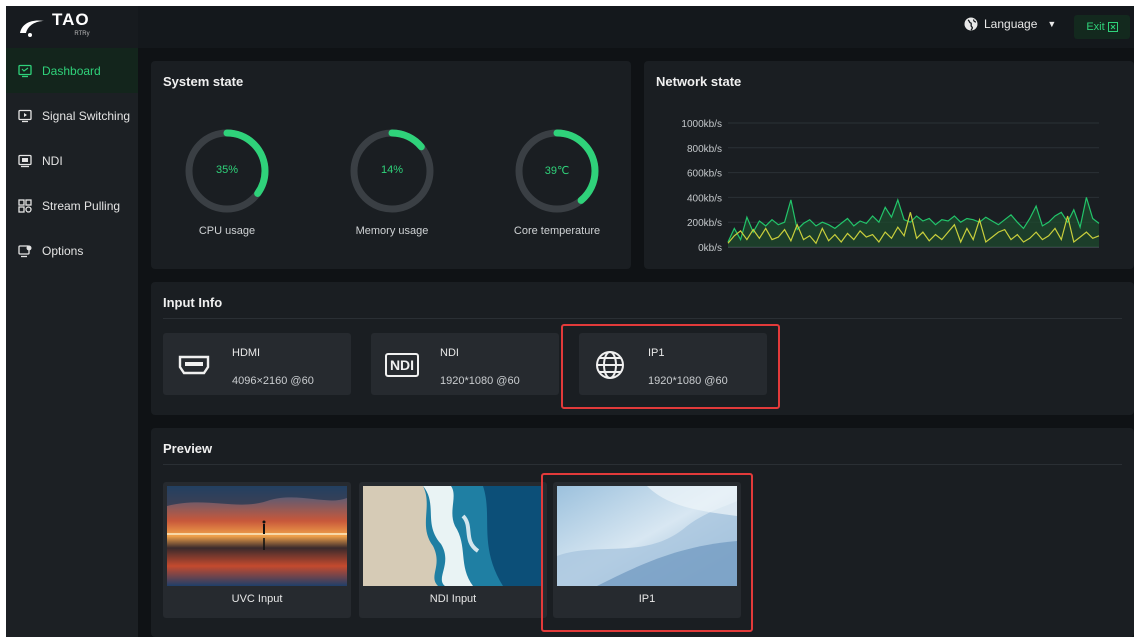 Image resolution: width=1134 pixels, height=637 pixels. Describe the element at coordinates (257, 536) in the screenshot. I see `preview-thumbnail-sunset` at that location.